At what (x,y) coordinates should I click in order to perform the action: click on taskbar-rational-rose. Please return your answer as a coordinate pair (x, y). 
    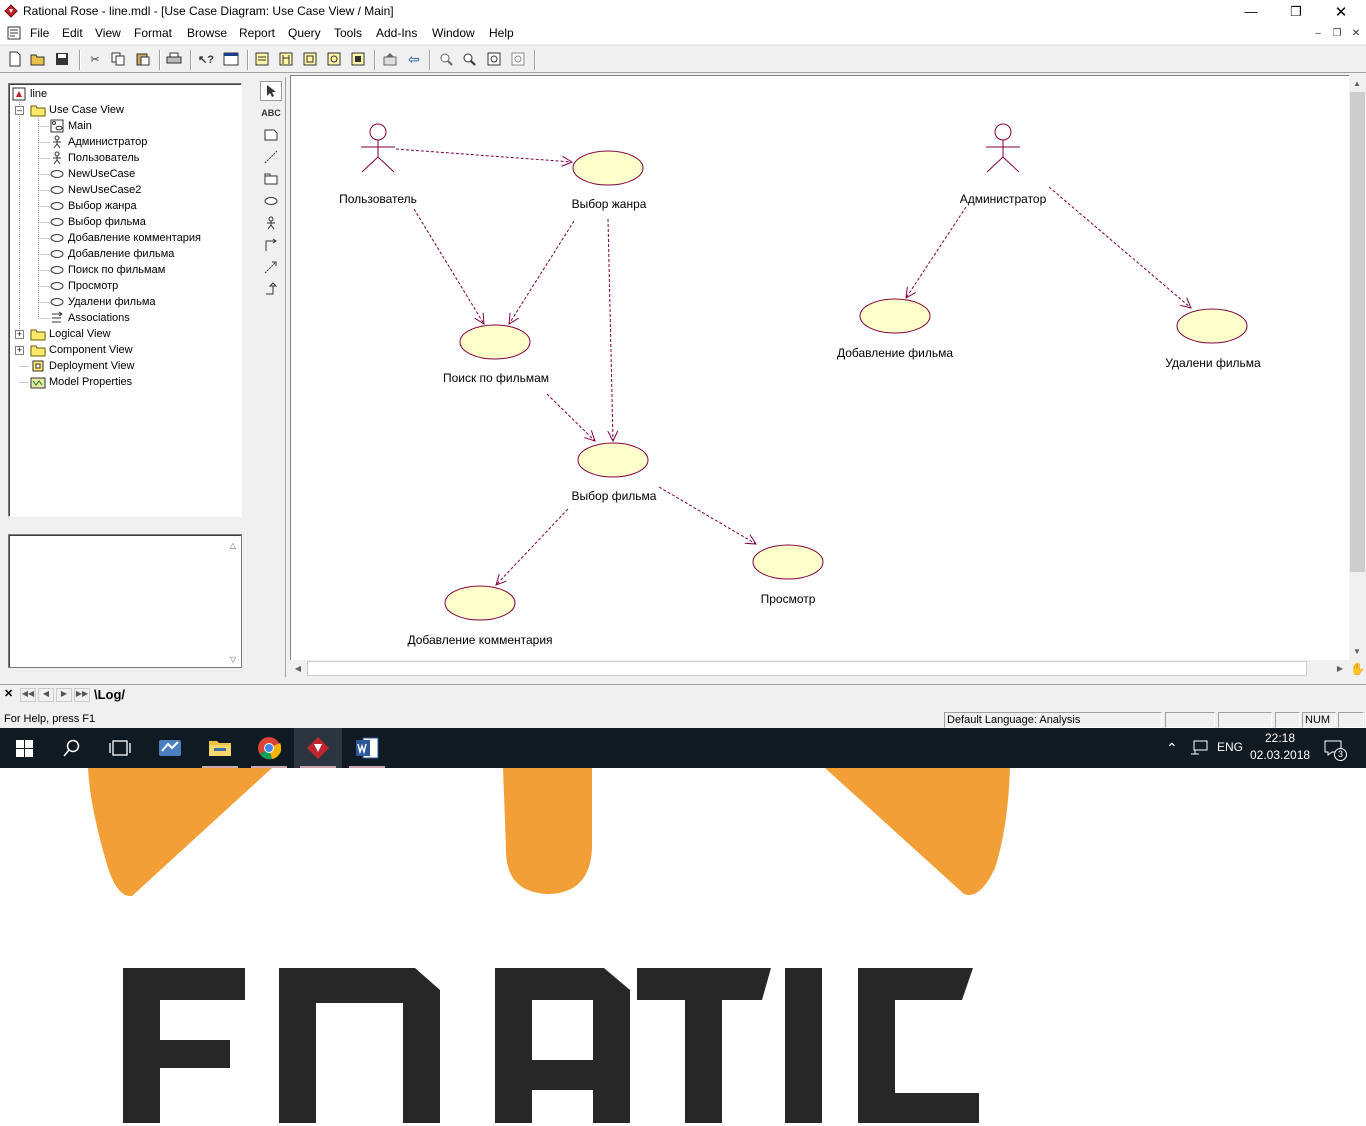
    Looking at the image, I should click on (318, 748).